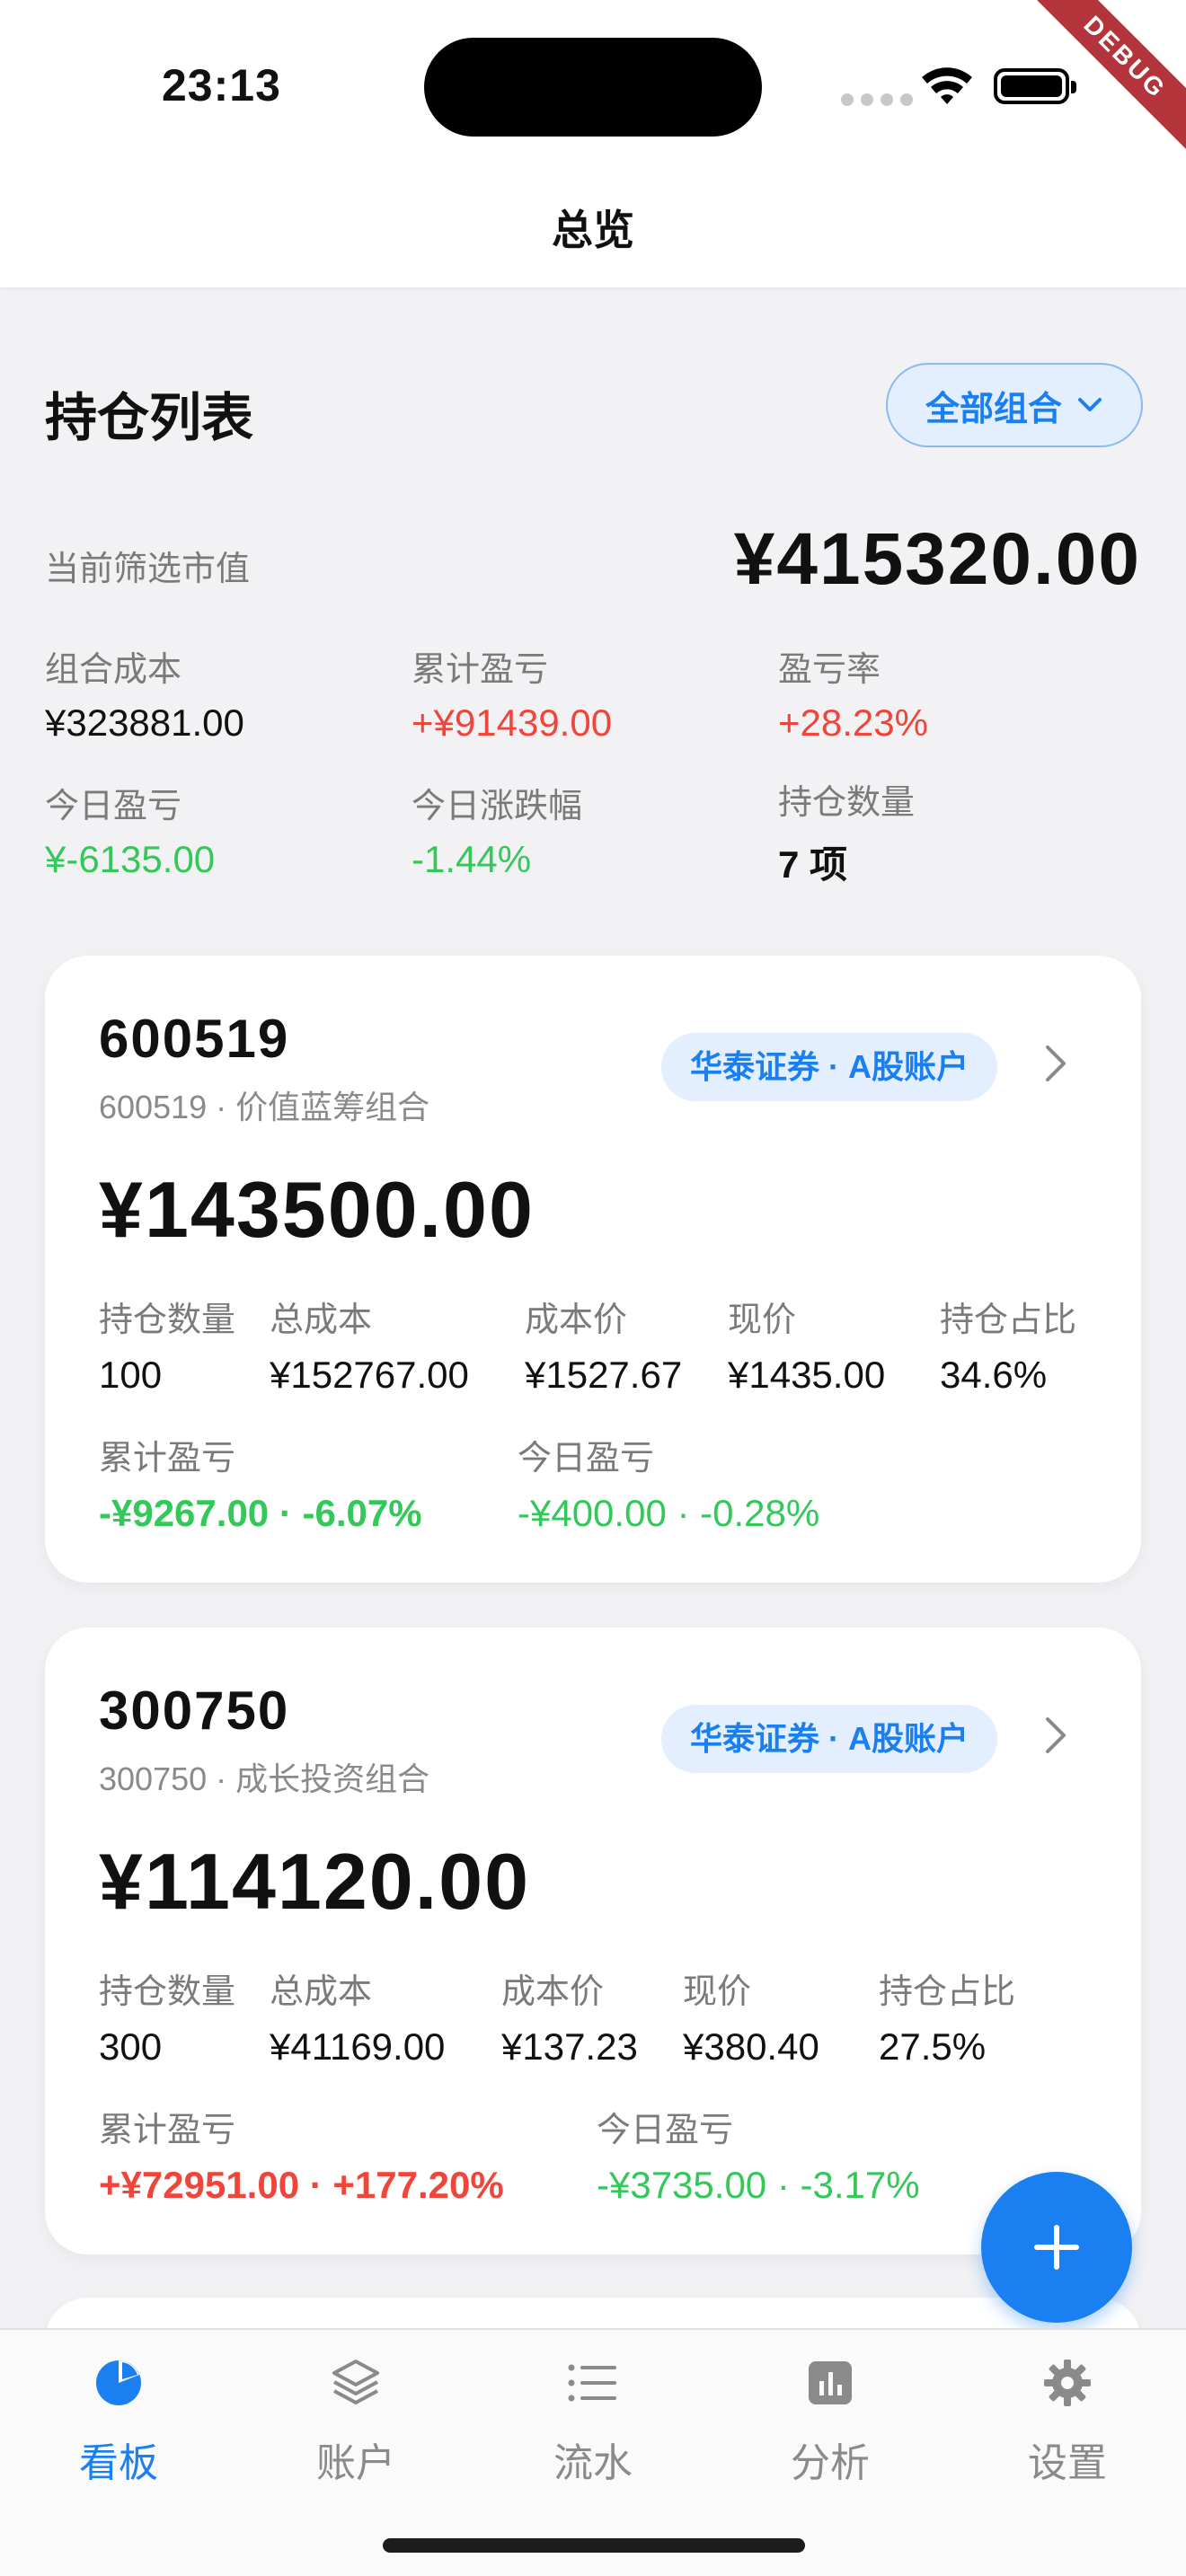 This screenshot has height=2576, width=1186. I want to click on field-current-price: 现价 ¥1435.00, so click(807, 1348).